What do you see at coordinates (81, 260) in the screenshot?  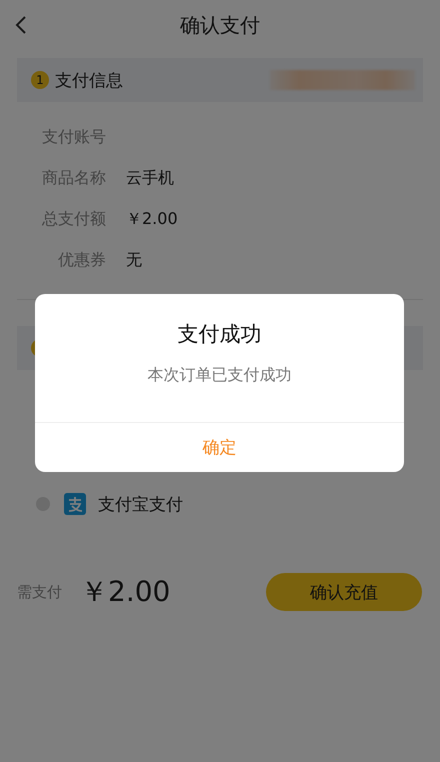 I see `field-label: 优惠券` at bounding box center [81, 260].